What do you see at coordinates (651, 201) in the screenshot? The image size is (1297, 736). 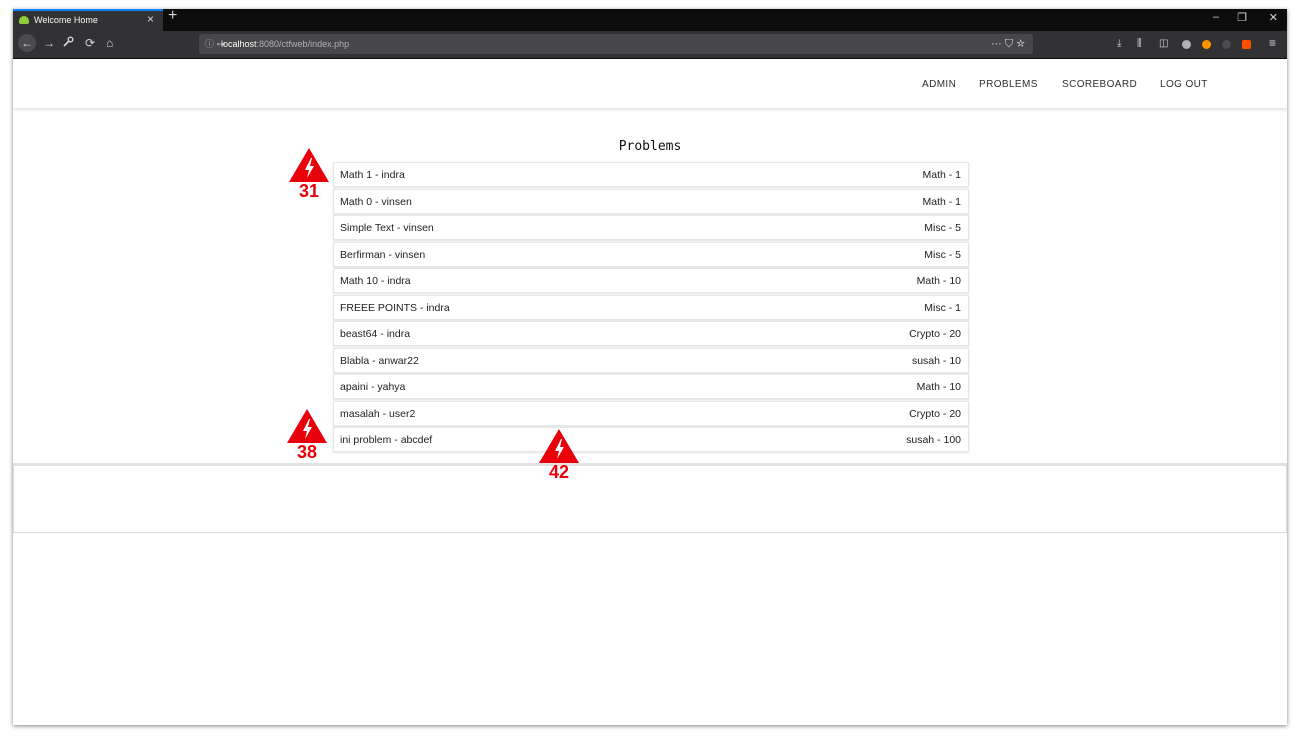 I see `problem-row: Math 0 - vinsen Math - 1` at bounding box center [651, 201].